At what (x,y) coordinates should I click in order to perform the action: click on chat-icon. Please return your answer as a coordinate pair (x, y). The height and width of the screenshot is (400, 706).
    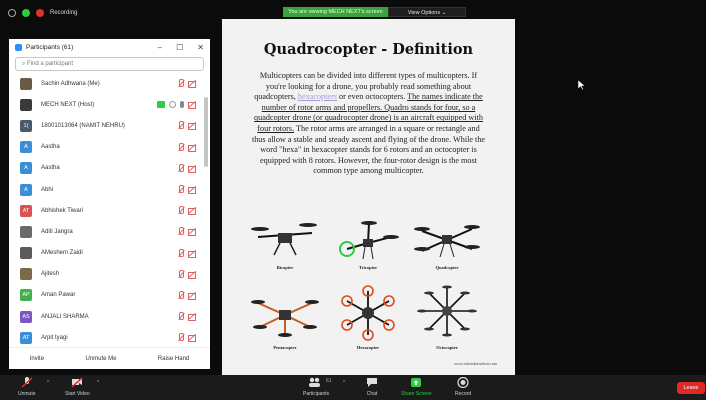
    Looking at the image, I should click on (372, 382).